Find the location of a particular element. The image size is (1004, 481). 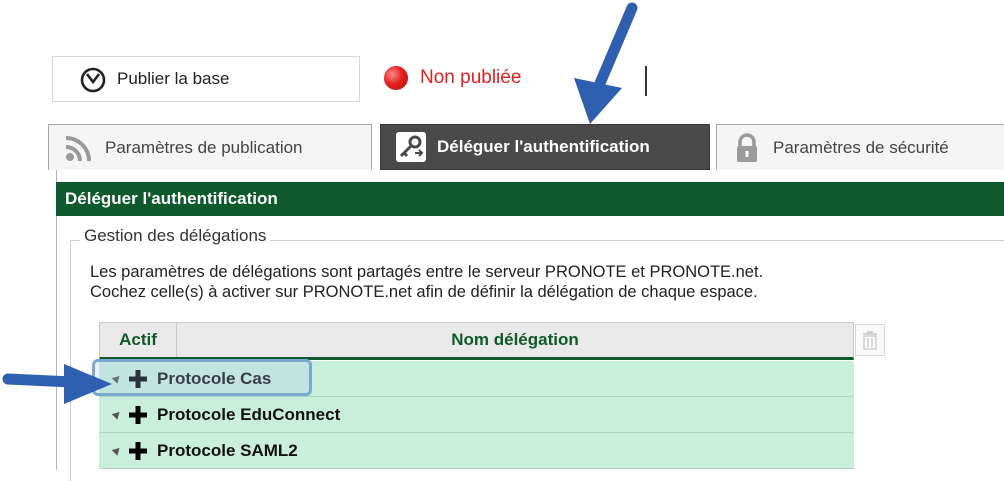

table-header: Actif Nom délégation is located at coordinates (476, 341).